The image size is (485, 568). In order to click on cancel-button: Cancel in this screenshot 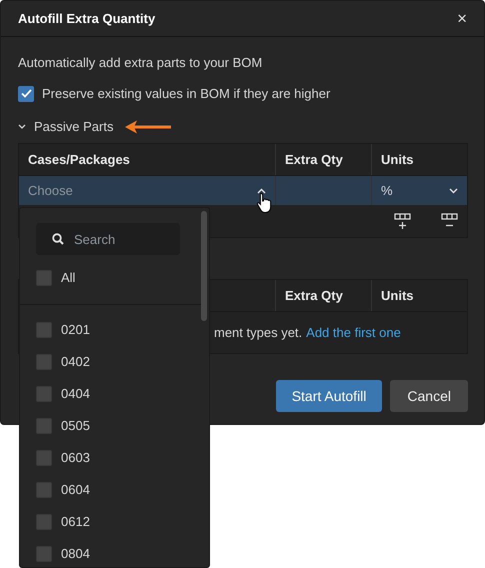, I will do `click(429, 396)`.